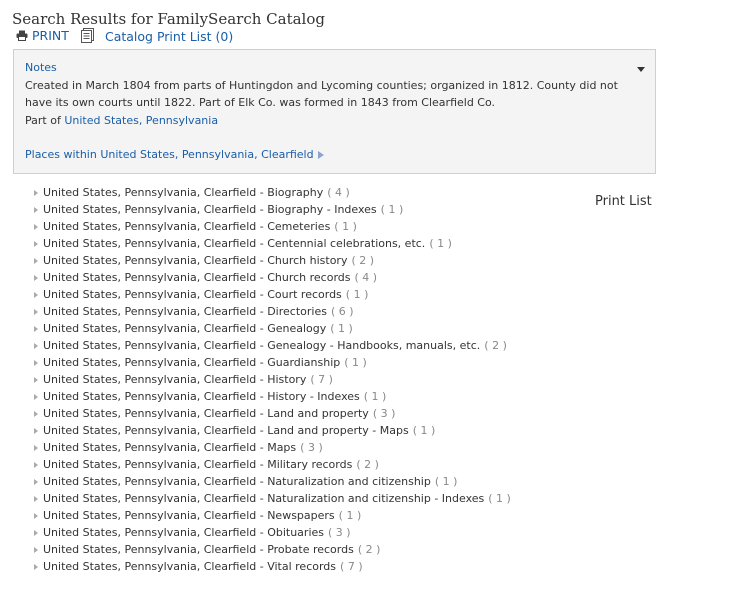 The image size is (731, 596). What do you see at coordinates (41, 67) in the screenshot?
I see `notes-label: Notes` at bounding box center [41, 67].